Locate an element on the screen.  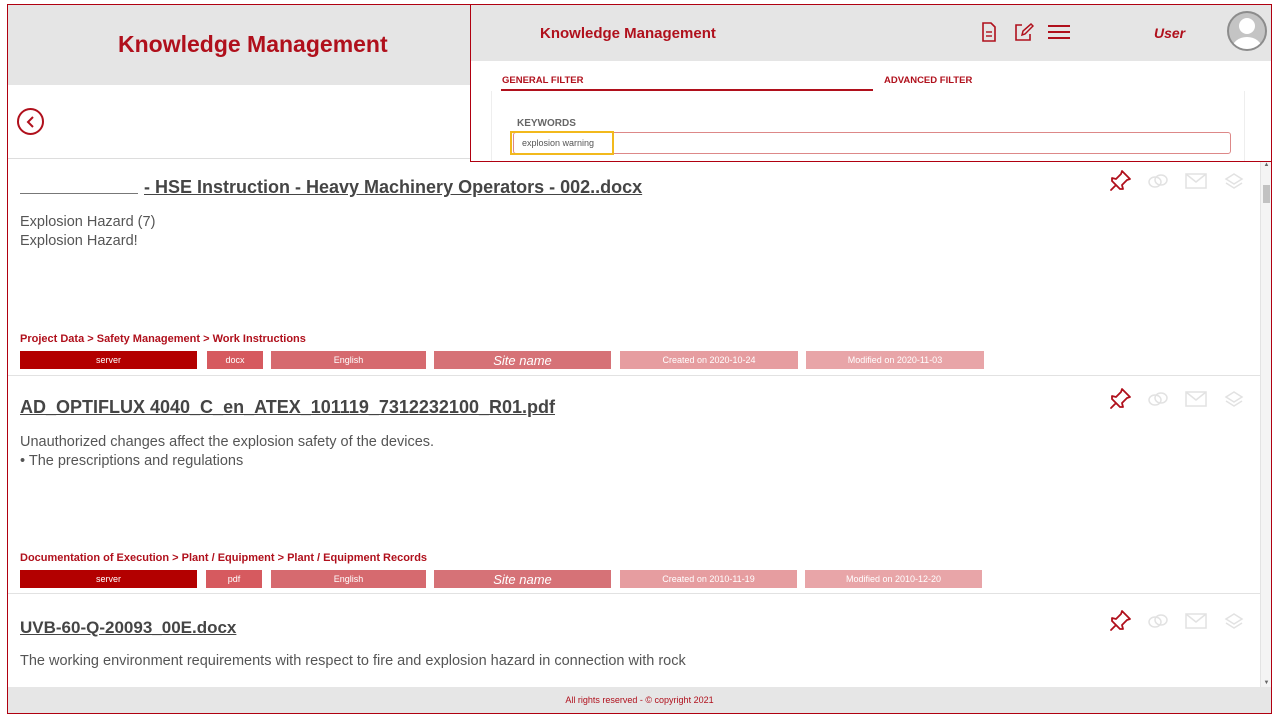
user-name: User is located at coordinates (1169, 33).